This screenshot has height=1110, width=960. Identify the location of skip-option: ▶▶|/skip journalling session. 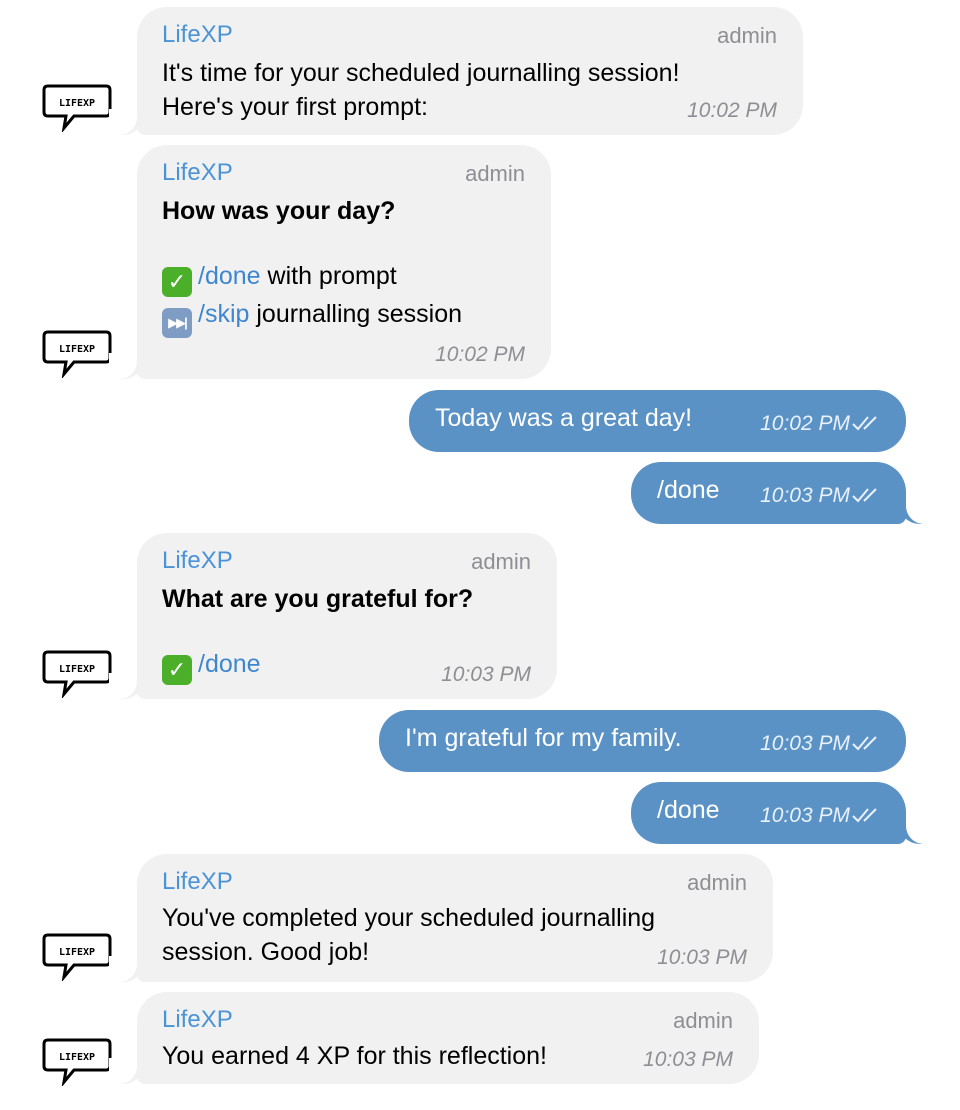
(312, 319).